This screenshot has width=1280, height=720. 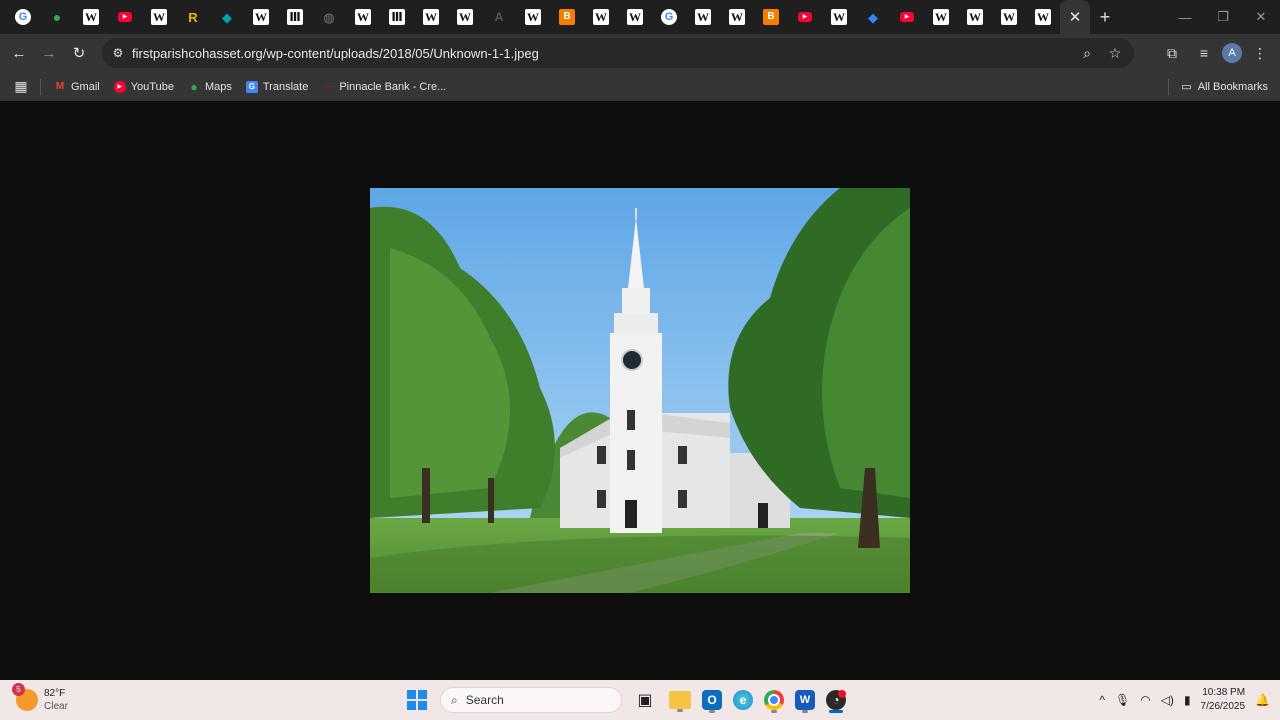 What do you see at coordinates (210, 87) in the screenshot?
I see `bookmark-item: ● Maps` at bounding box center [210, 87].